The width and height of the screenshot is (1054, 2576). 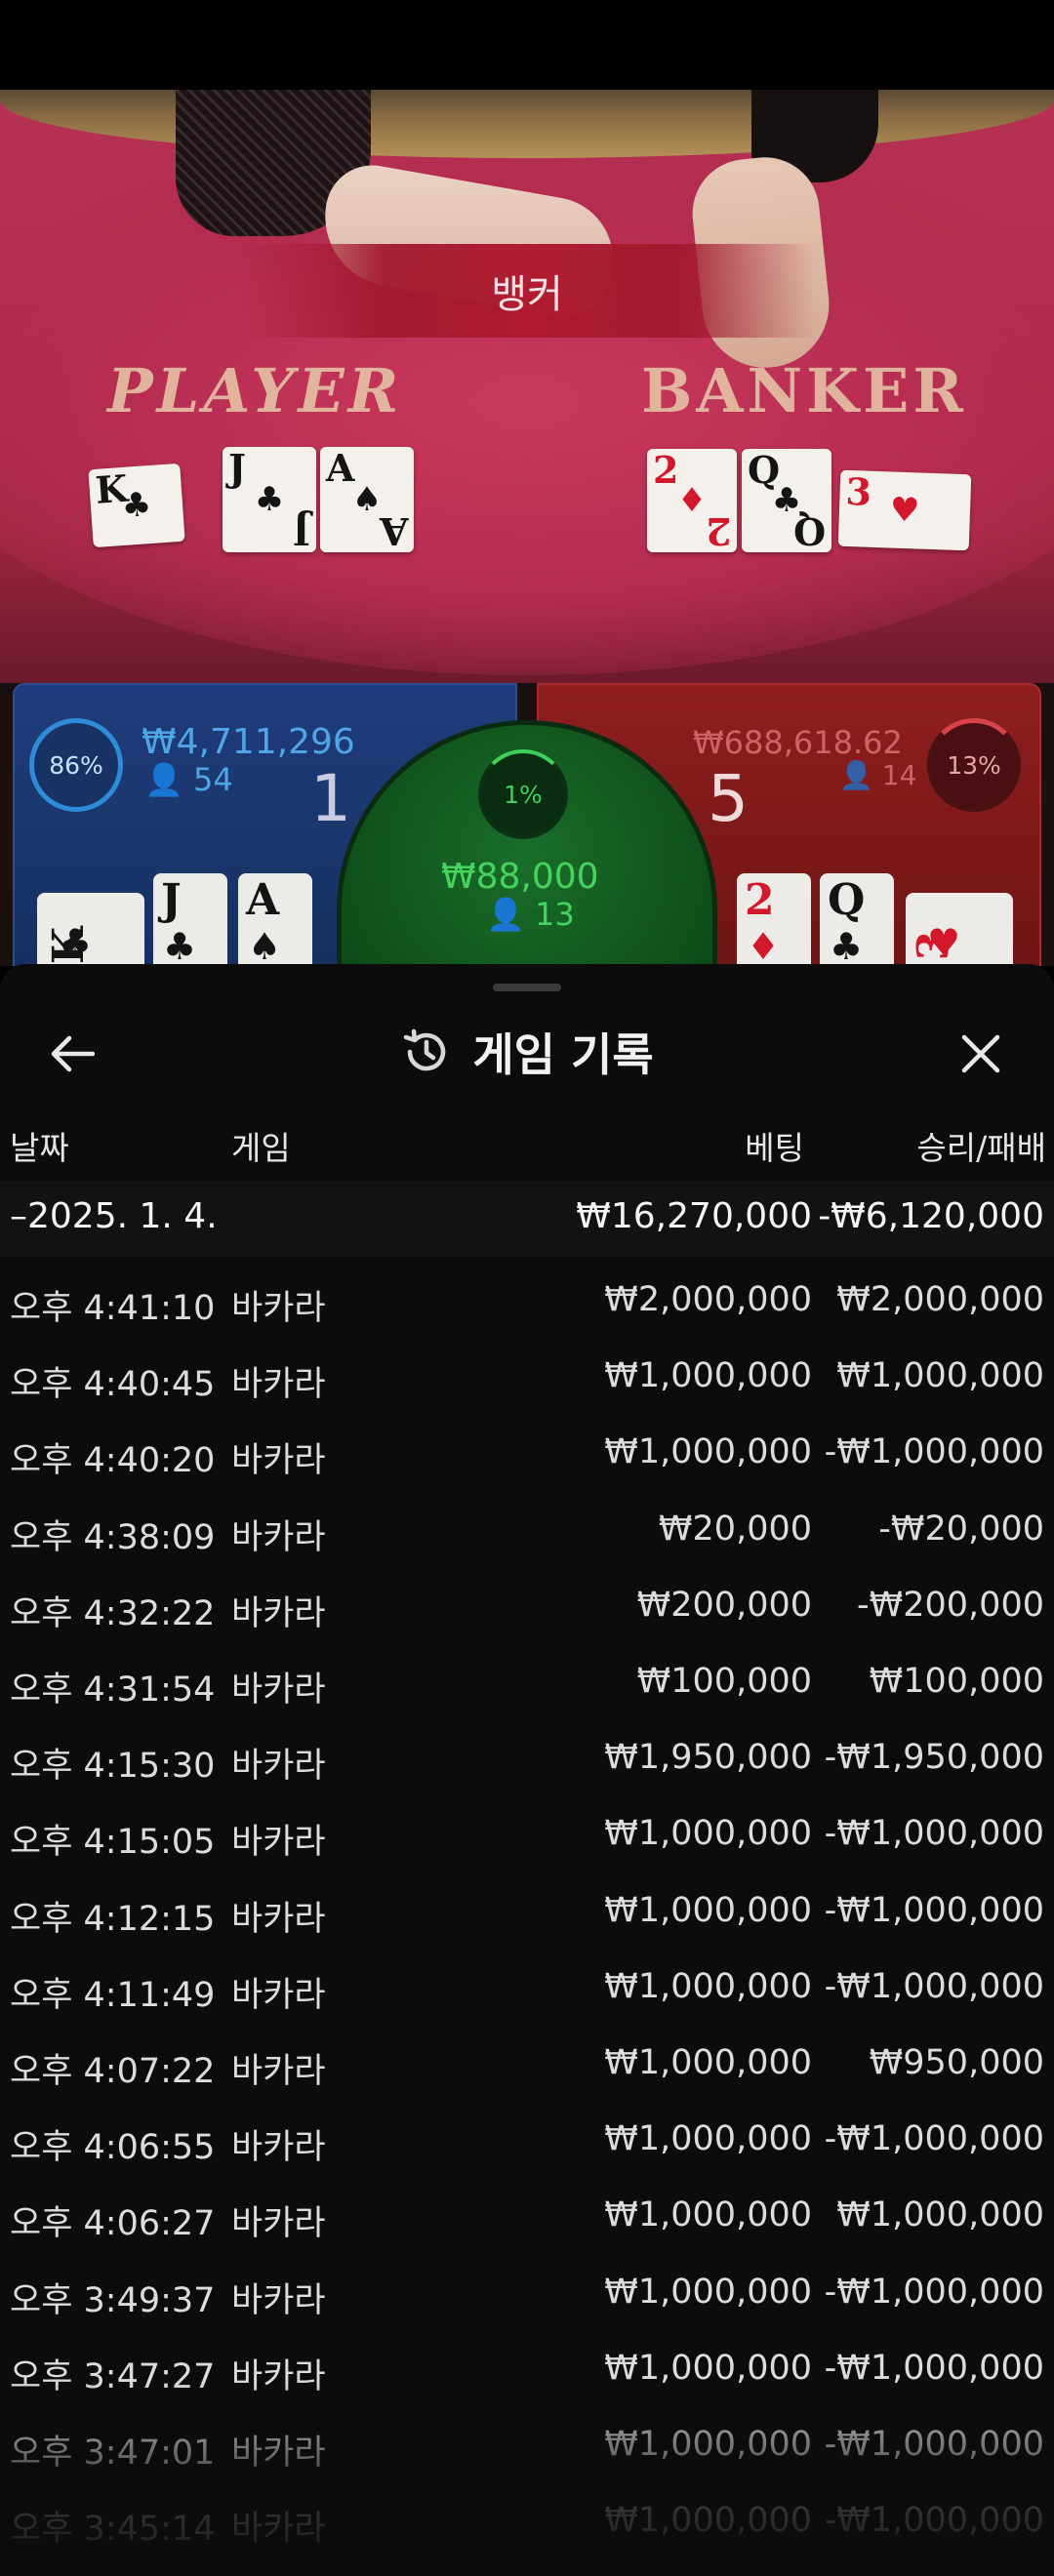 I want to click on history-row: 오후 4:06:55 바카라 ₩1,000,000 -₩1,000,000, so click(x=527, y=2142).